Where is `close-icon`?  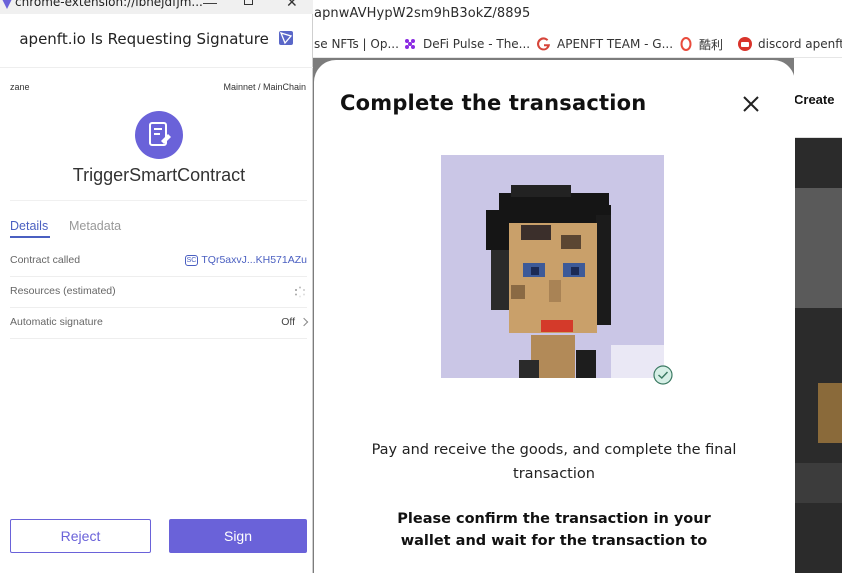
close-icon is located at coordinates (751, 104).